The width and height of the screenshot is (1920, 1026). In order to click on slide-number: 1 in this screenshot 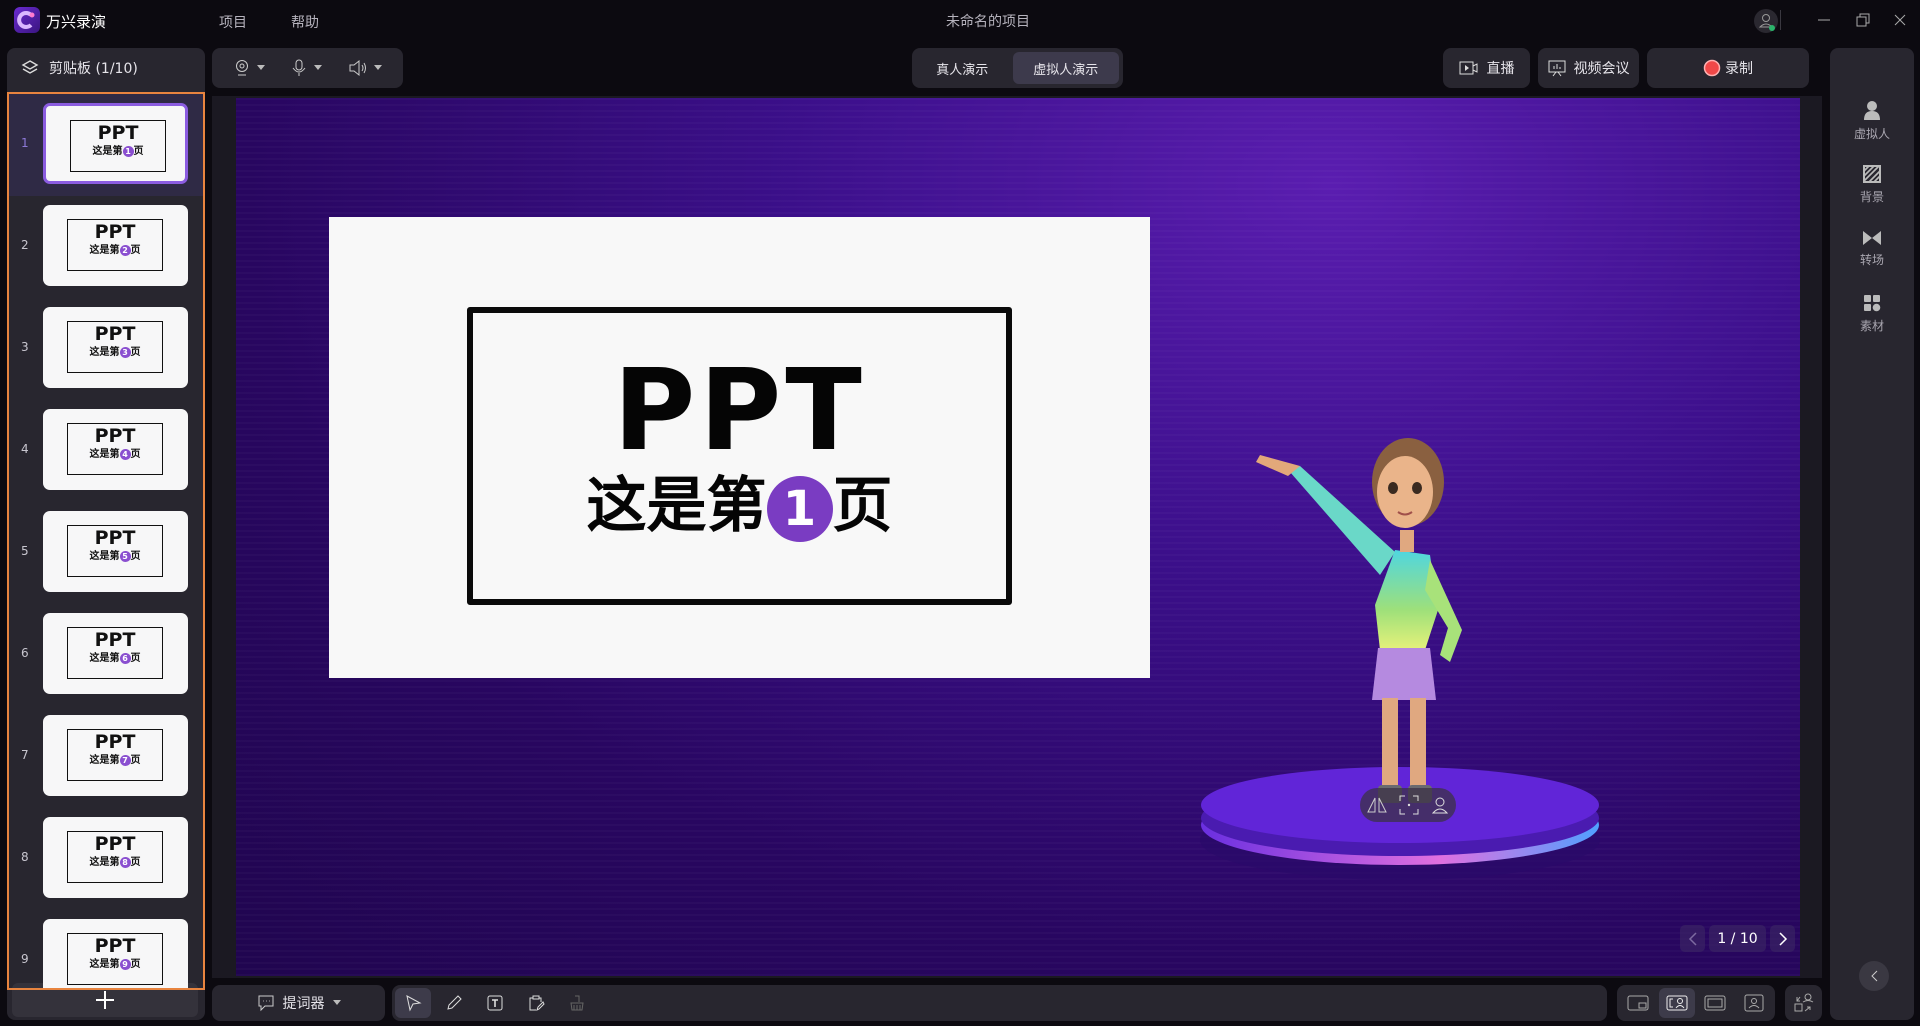, I will do `click(25, 143)`.